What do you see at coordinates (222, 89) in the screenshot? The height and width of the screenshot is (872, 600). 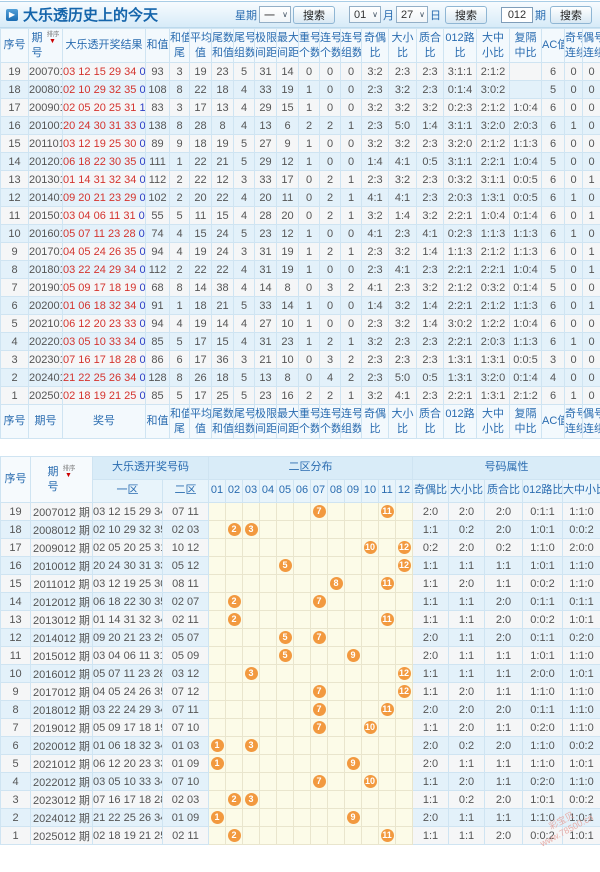 I see `stat-cell: 18` at bounding box center [222, 89].